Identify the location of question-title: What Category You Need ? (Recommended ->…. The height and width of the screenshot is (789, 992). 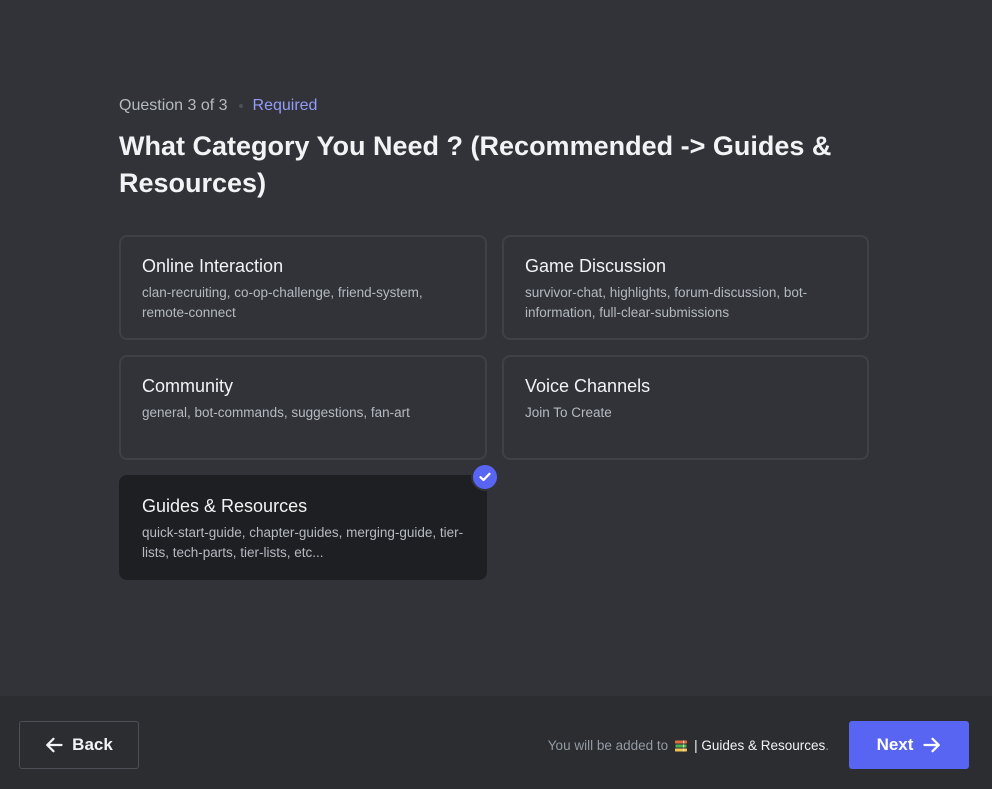
(475, 164).